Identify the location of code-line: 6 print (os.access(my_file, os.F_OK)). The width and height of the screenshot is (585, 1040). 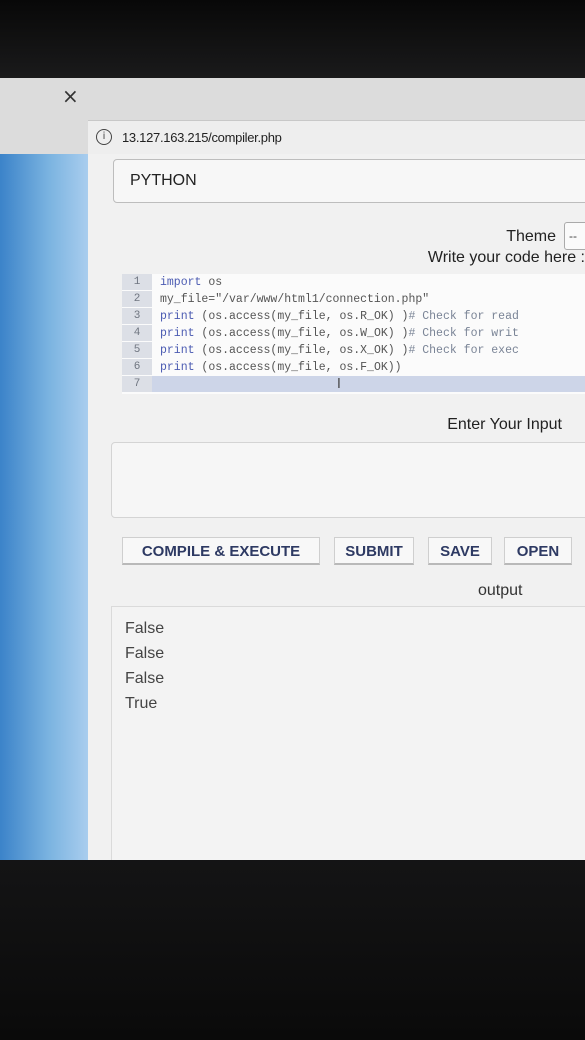
(353, 367).